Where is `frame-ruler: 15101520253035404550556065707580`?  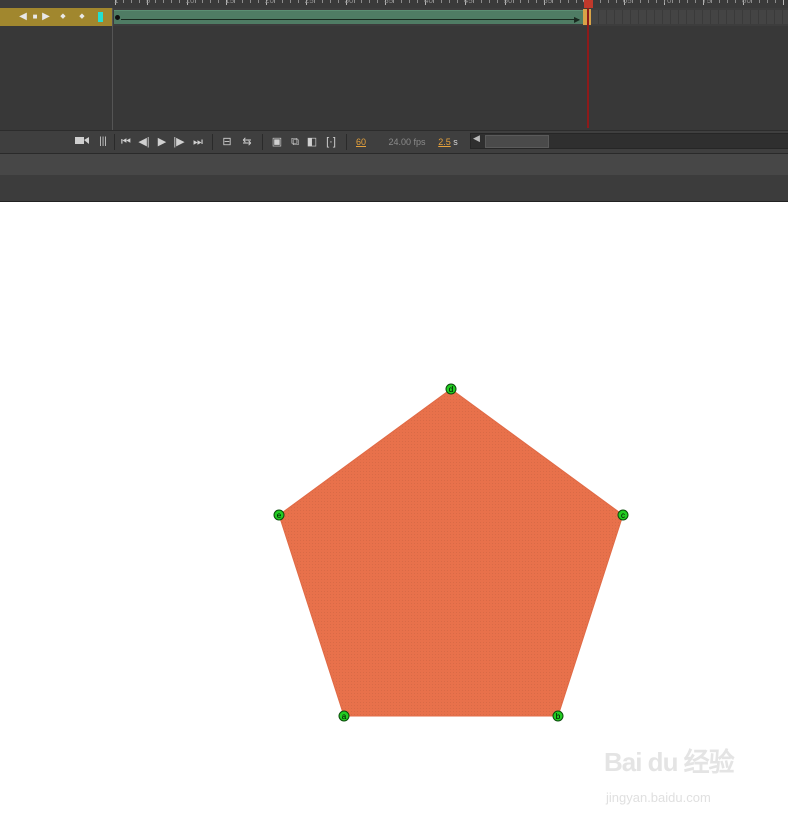
frame-ruler: 15101520253035404550556065707580 is located at coordinates (450, 4).